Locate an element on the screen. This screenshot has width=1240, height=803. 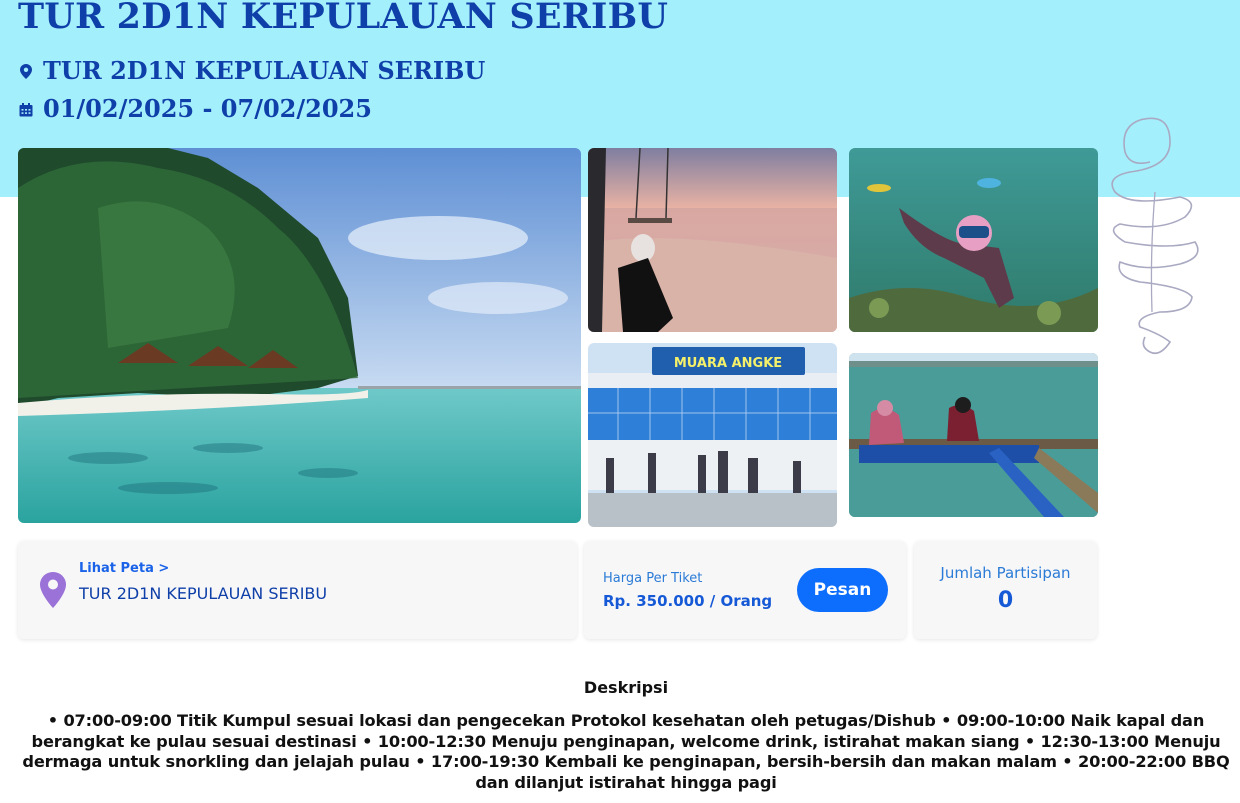
boat-photo is located at coordinates (973, 435).